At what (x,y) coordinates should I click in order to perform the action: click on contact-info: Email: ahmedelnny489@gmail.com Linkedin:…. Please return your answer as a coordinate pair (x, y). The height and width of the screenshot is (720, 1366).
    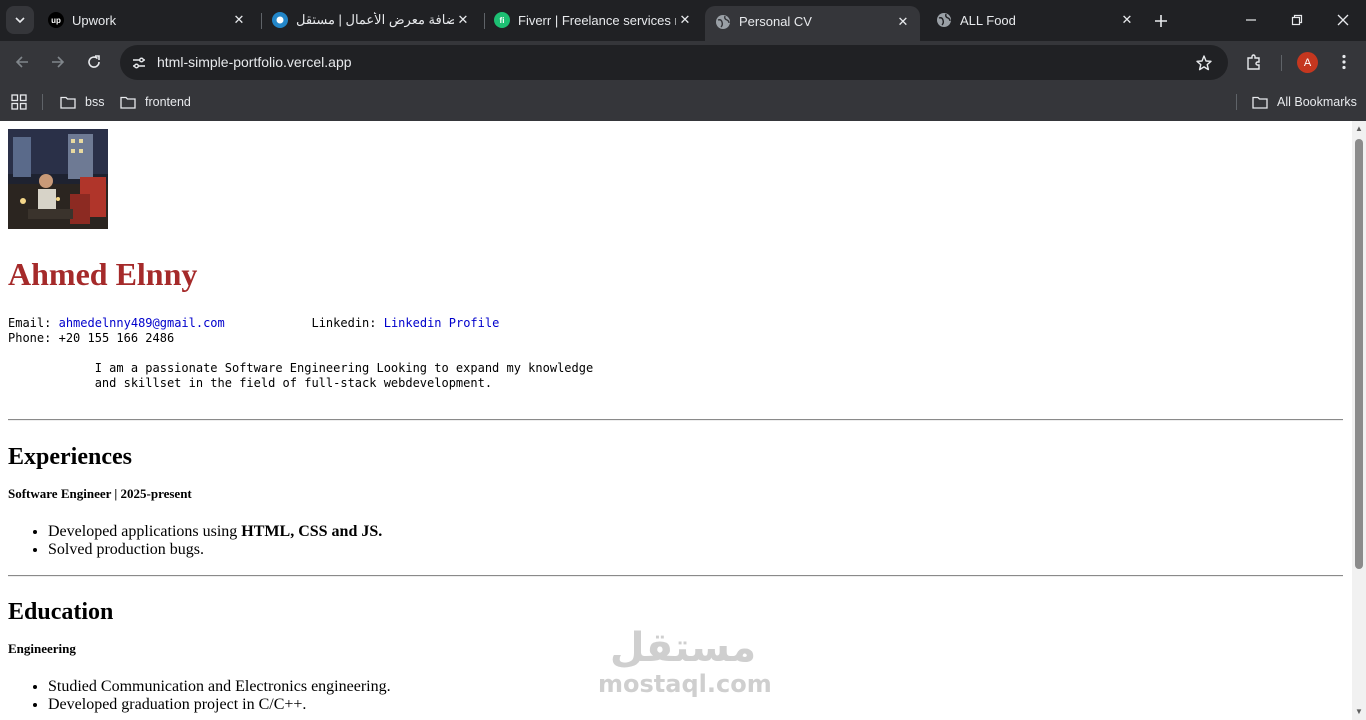
    Looking at the image, I should click on (675, 331).